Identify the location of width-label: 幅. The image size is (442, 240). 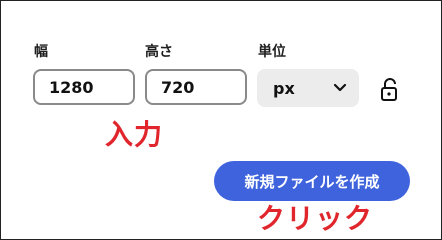
(41, 52).